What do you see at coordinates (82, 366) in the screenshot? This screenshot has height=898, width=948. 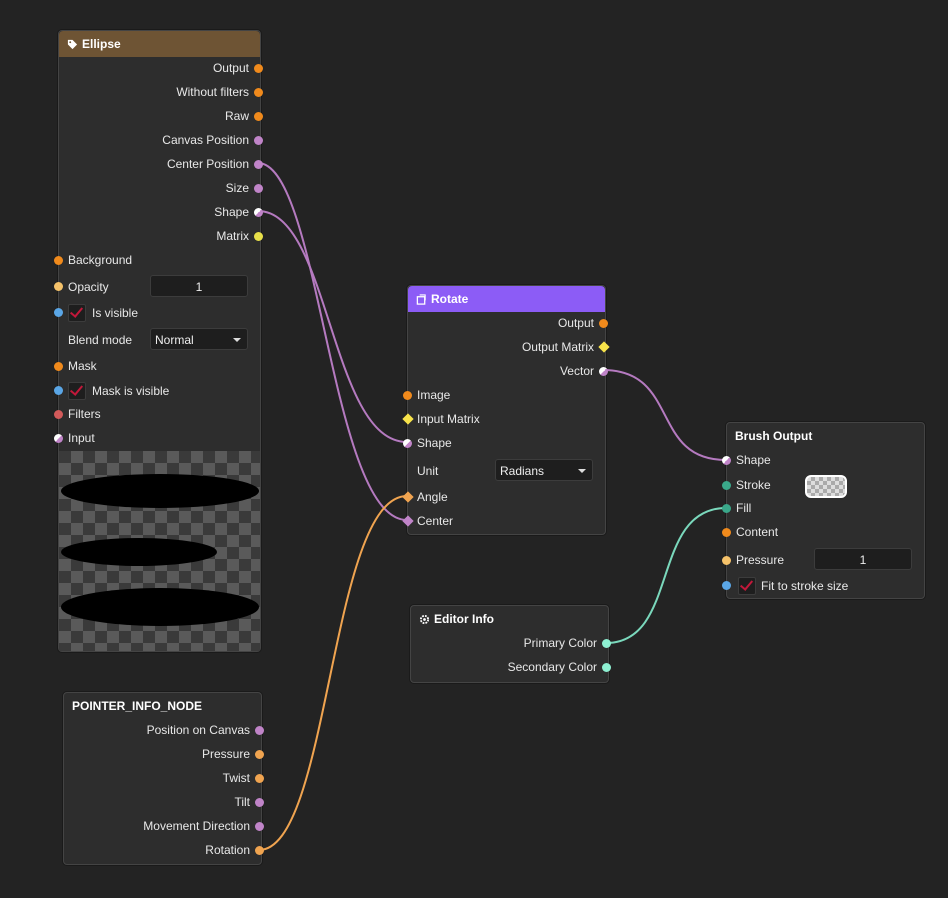 I see `mask-label: Mask` at bounding box center [82, 366].